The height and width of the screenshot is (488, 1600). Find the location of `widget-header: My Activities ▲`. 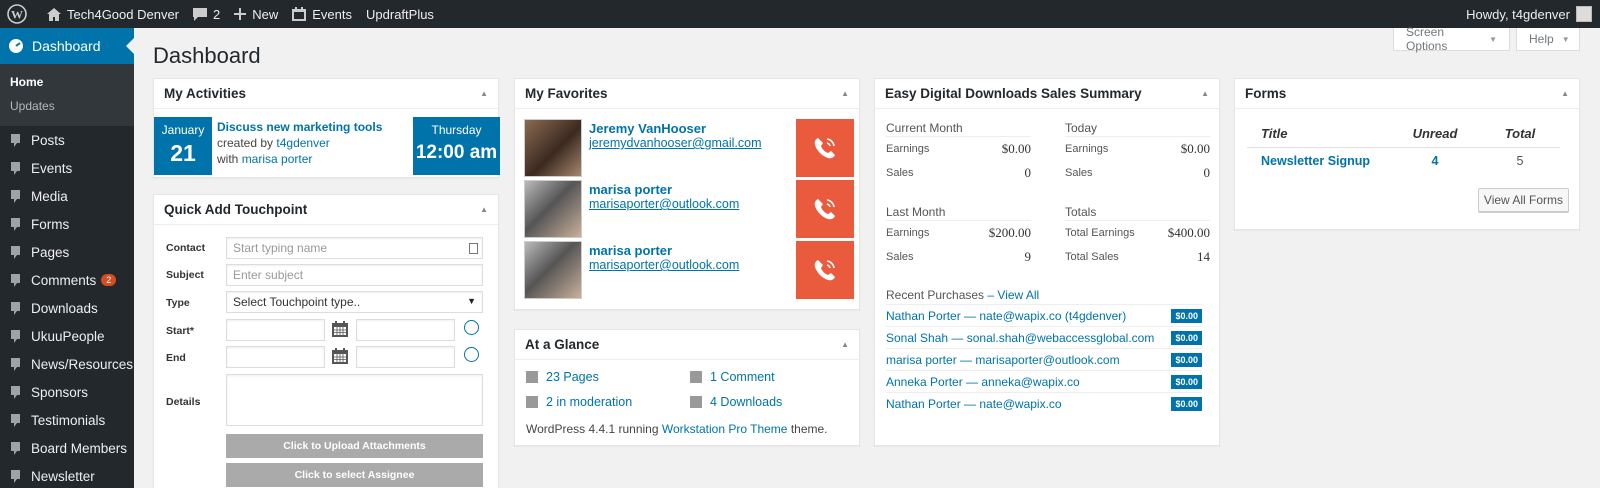

widget-header: My Activities ▲ is located at coordinates (326, 94).